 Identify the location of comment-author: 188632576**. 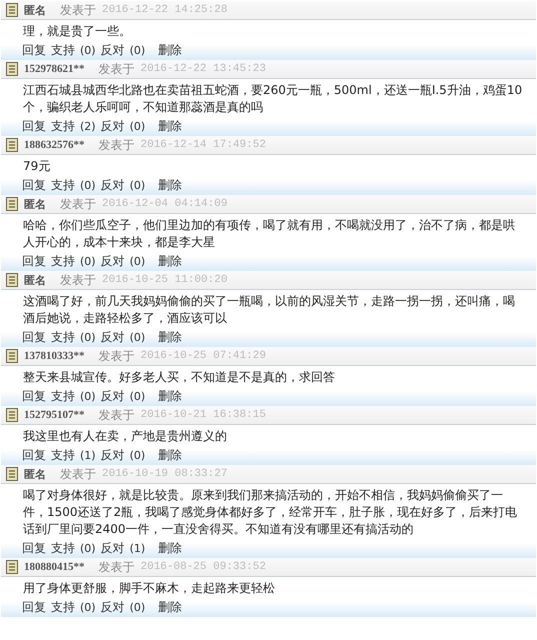
(54, 145).